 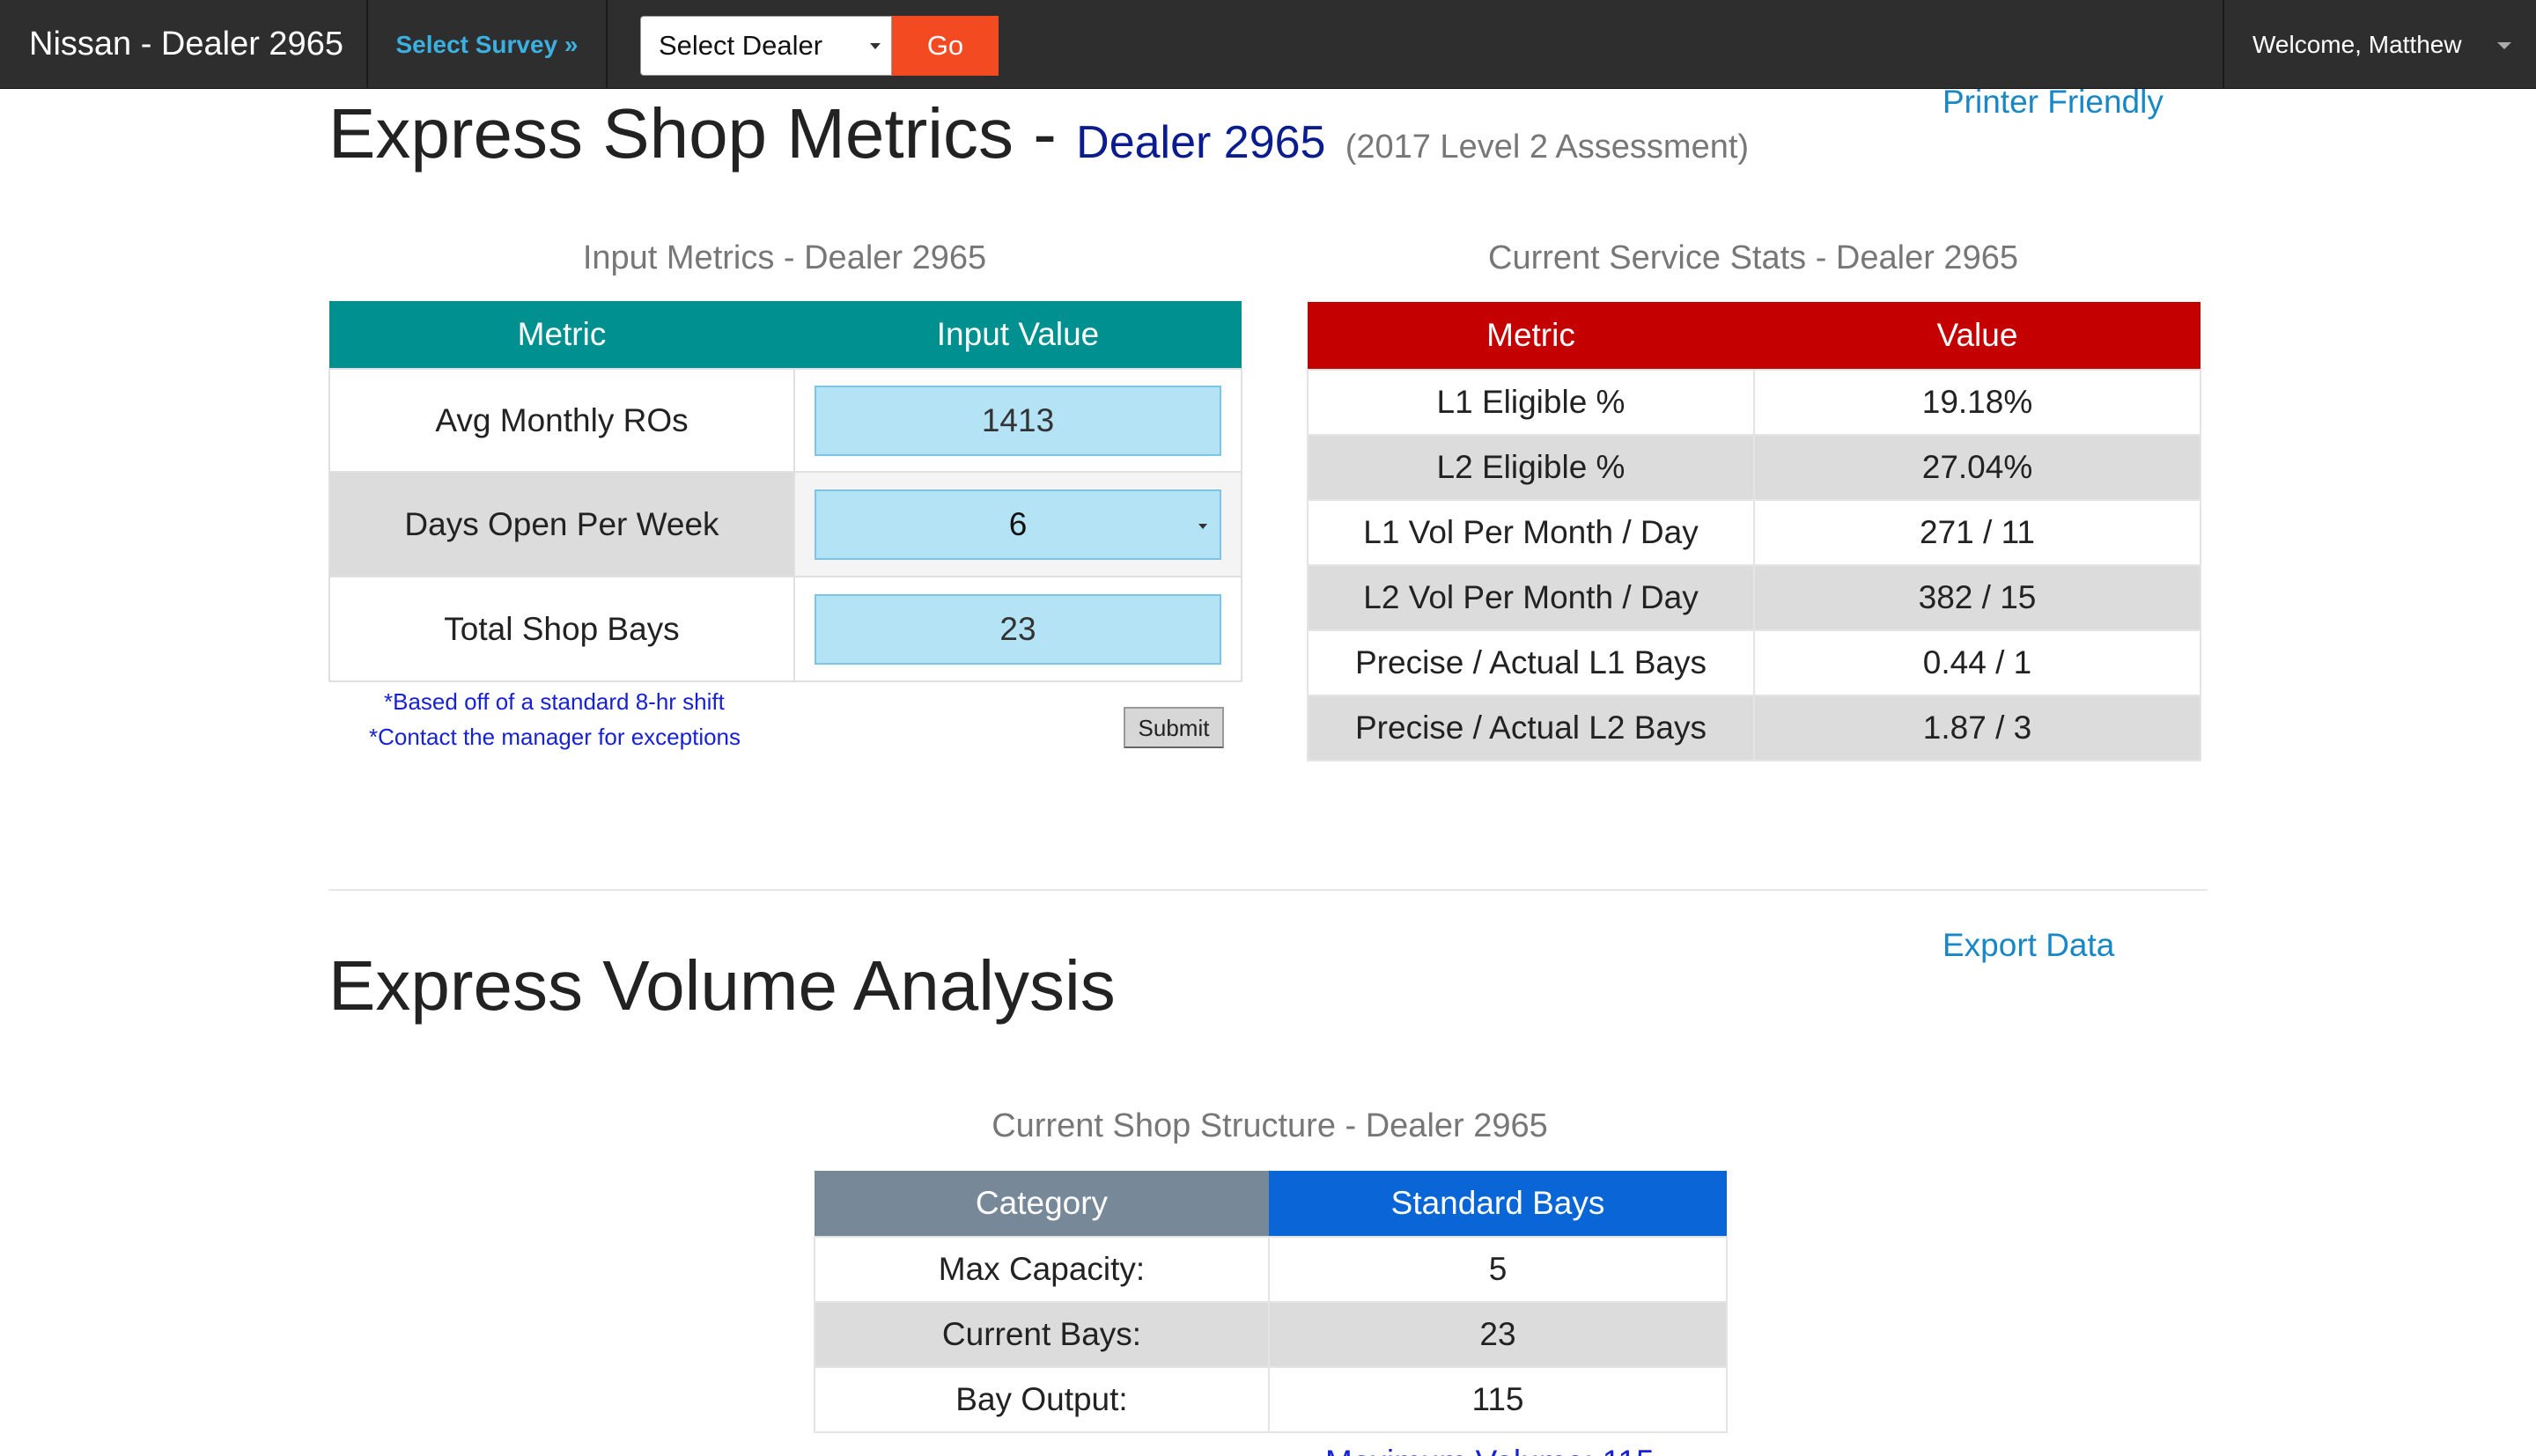 I want to click on submit-button: Submit, so click(x=1174, y=727).